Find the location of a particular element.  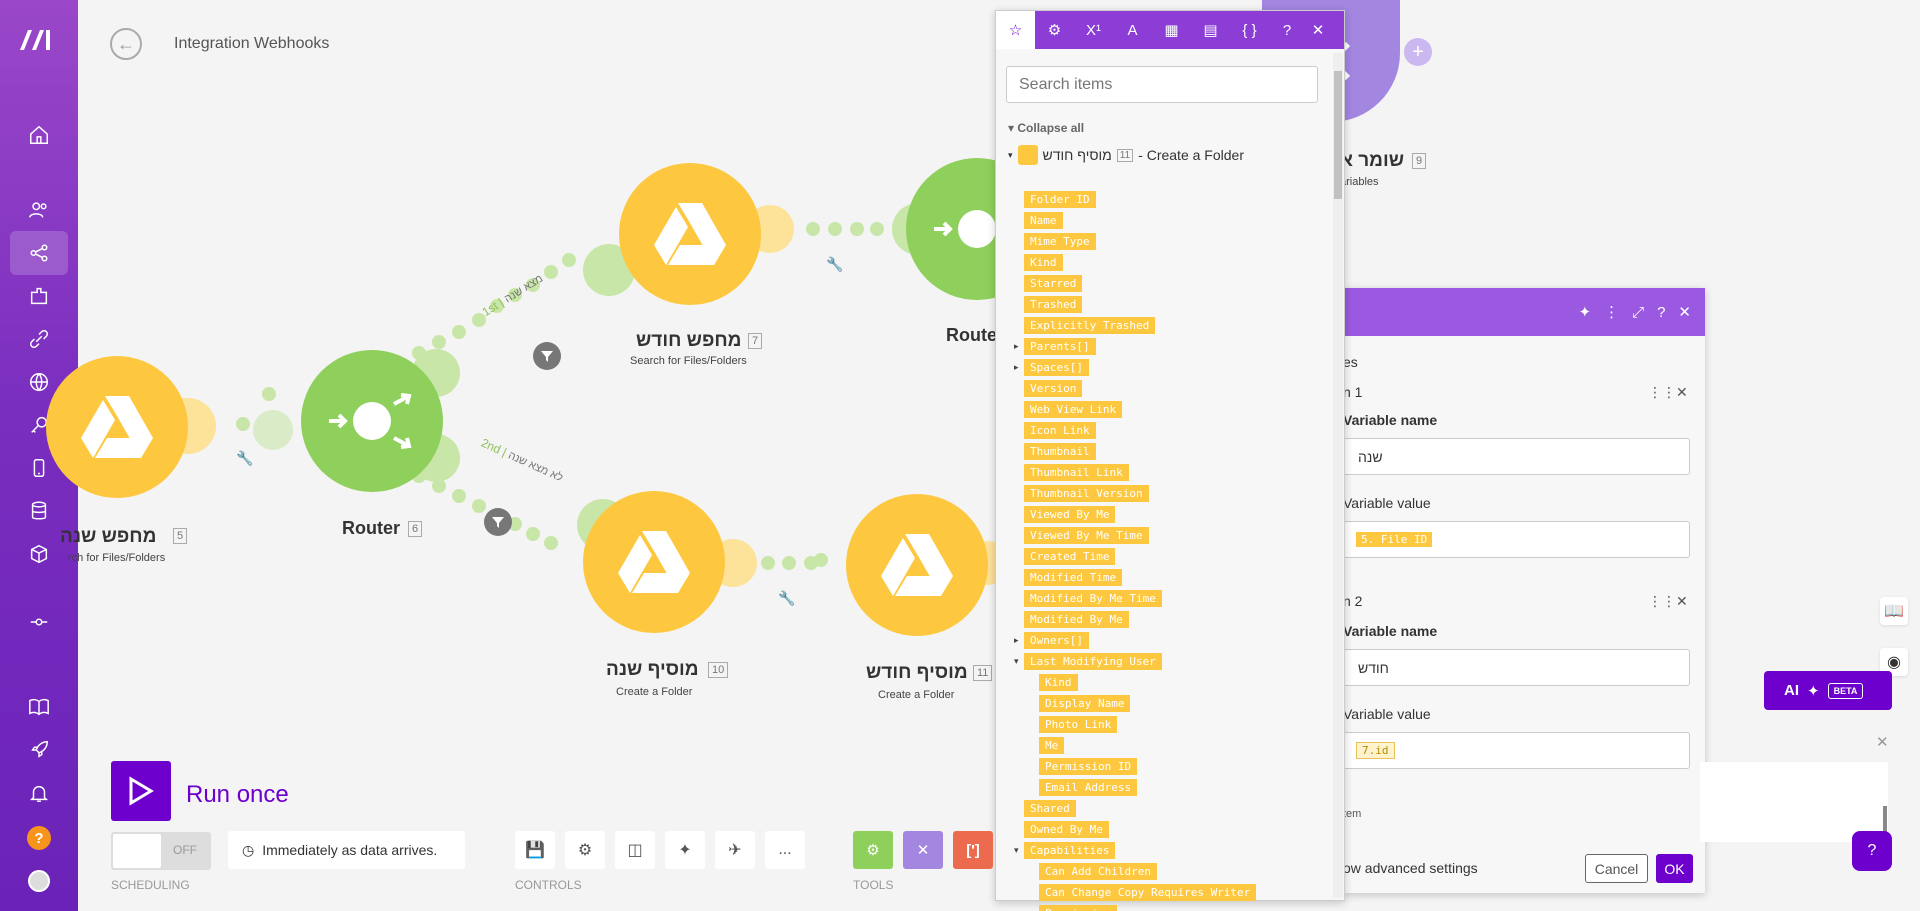

mappable-item: Explicitly Trashed is located at coordinates (1090, 325).